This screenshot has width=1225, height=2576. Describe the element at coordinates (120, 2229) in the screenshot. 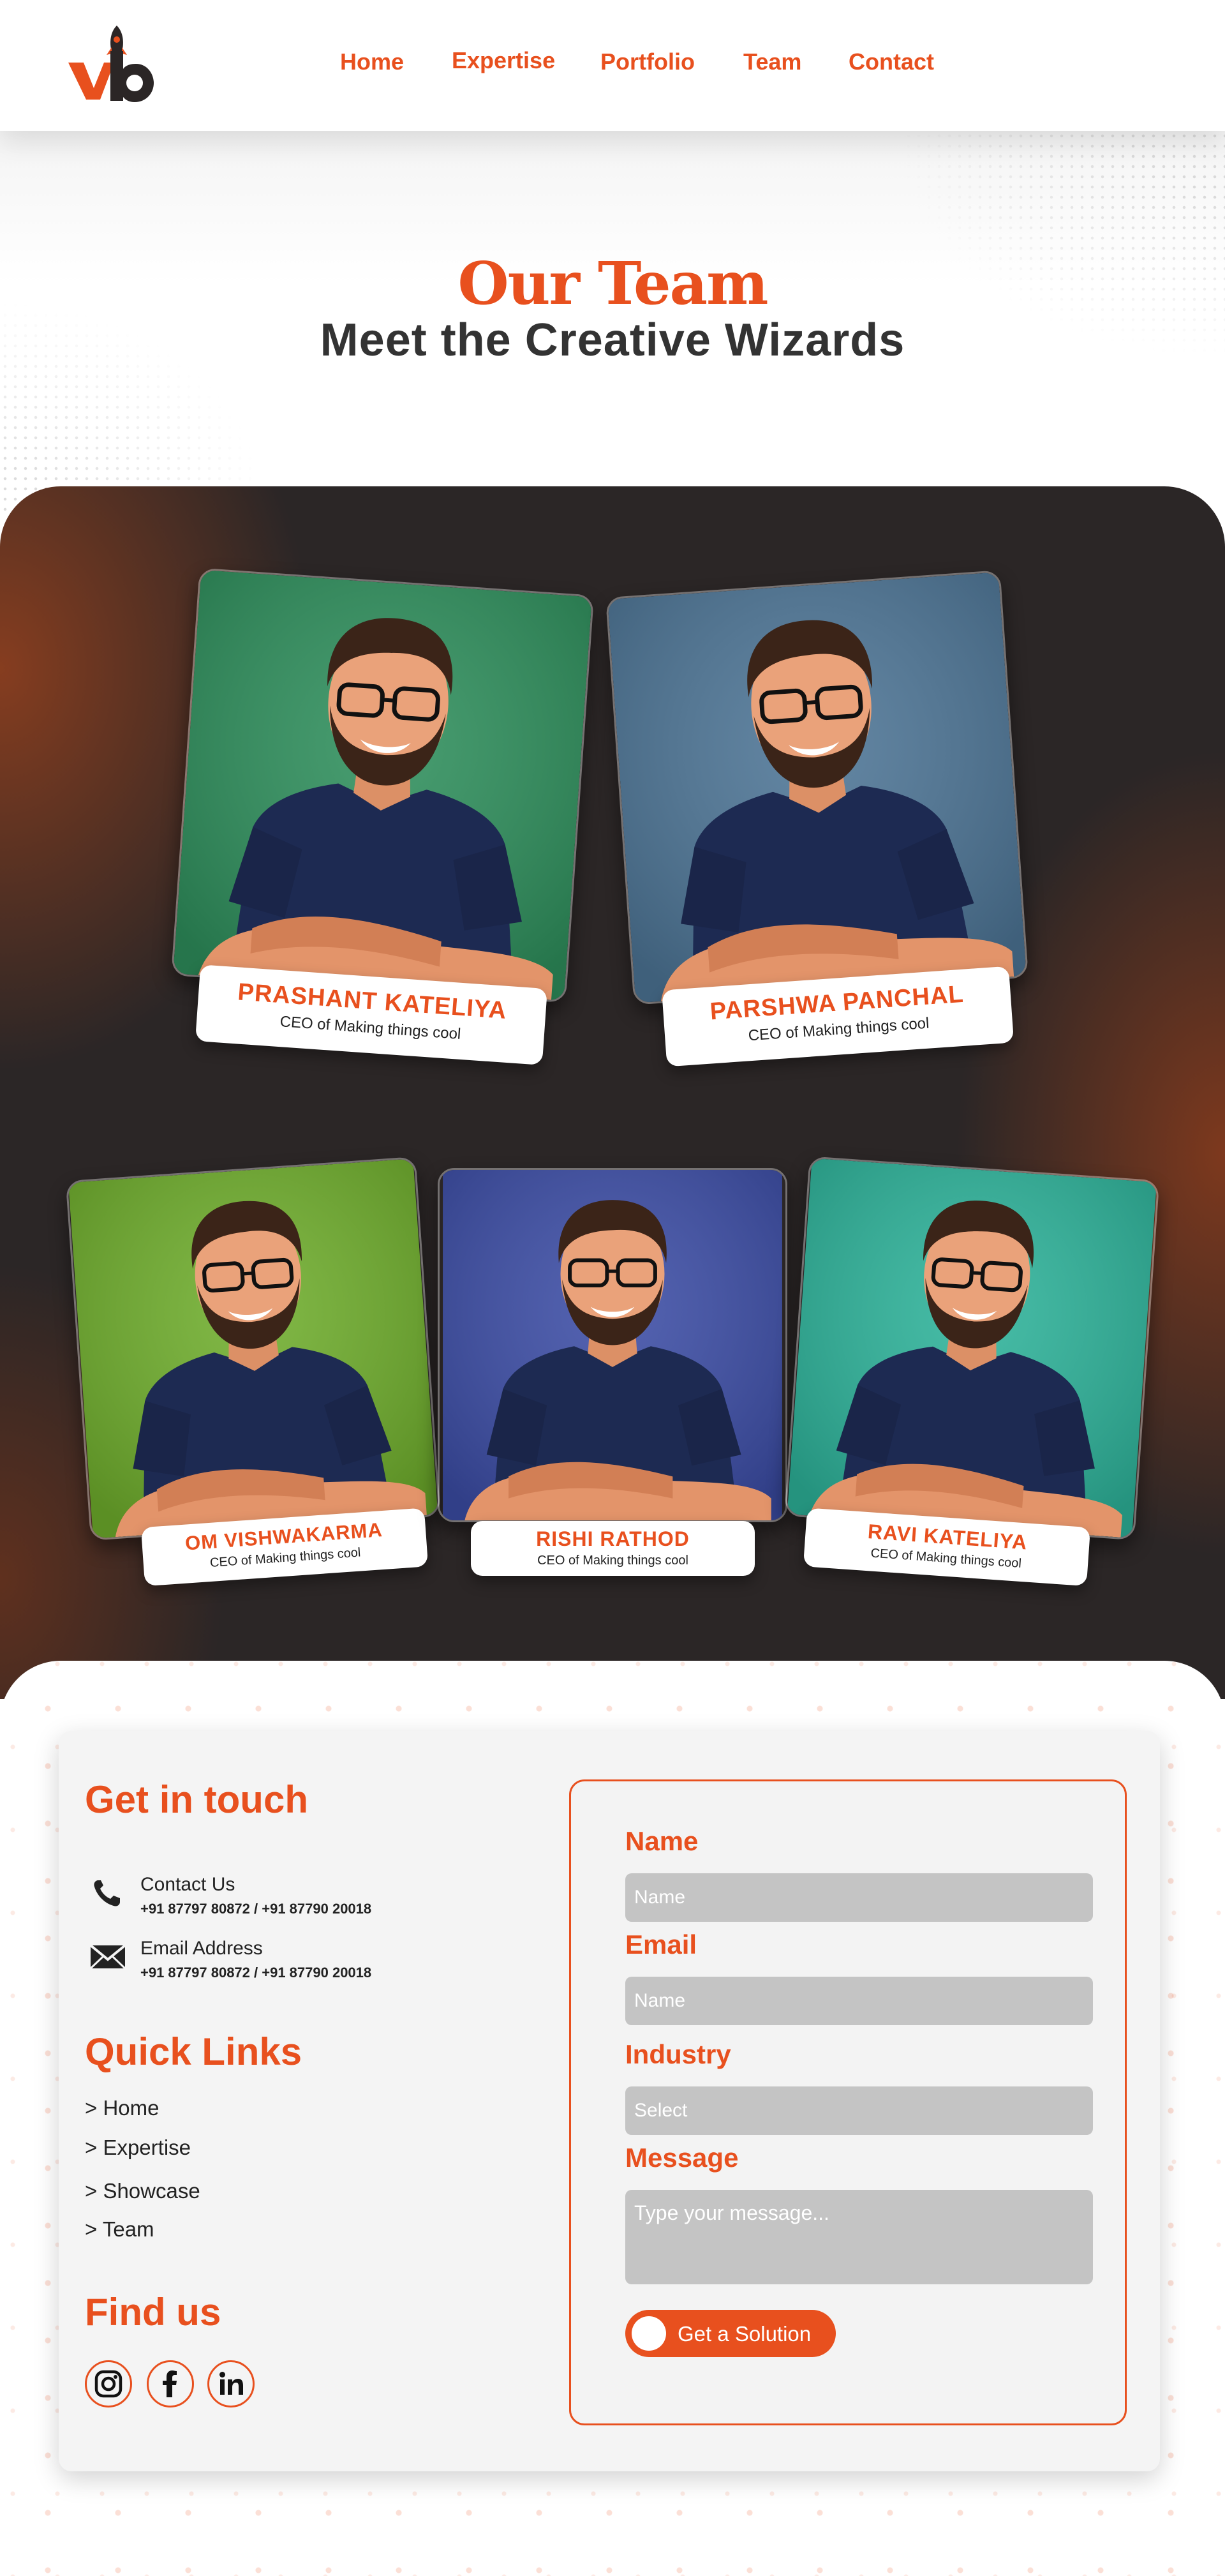

I see `quick-link-team: > Team` at that location.